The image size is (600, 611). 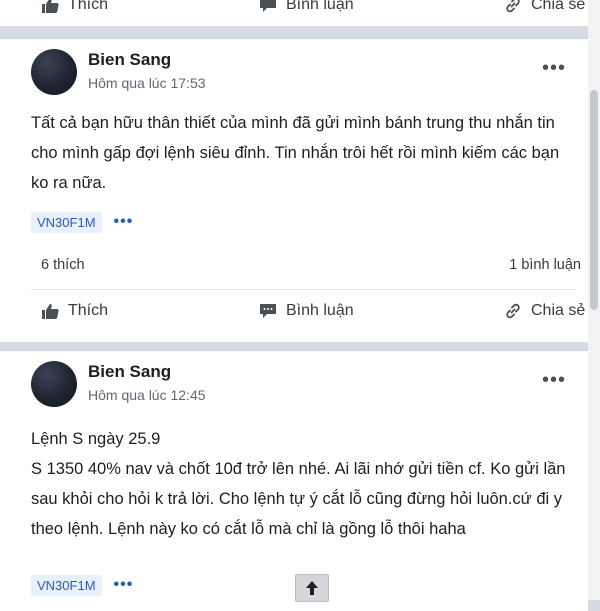 What do you see at coordinates (294, 379) in the screenshot?
I see `post-header: Bien Sang Hôm qua lúc 12:45 •••` at bounding box center [294, 379].